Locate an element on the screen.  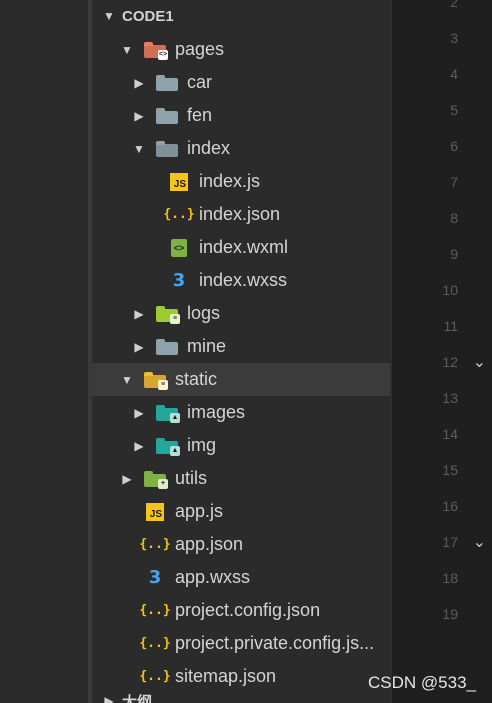
line-number: 3 is located at coordinates (454, 38).